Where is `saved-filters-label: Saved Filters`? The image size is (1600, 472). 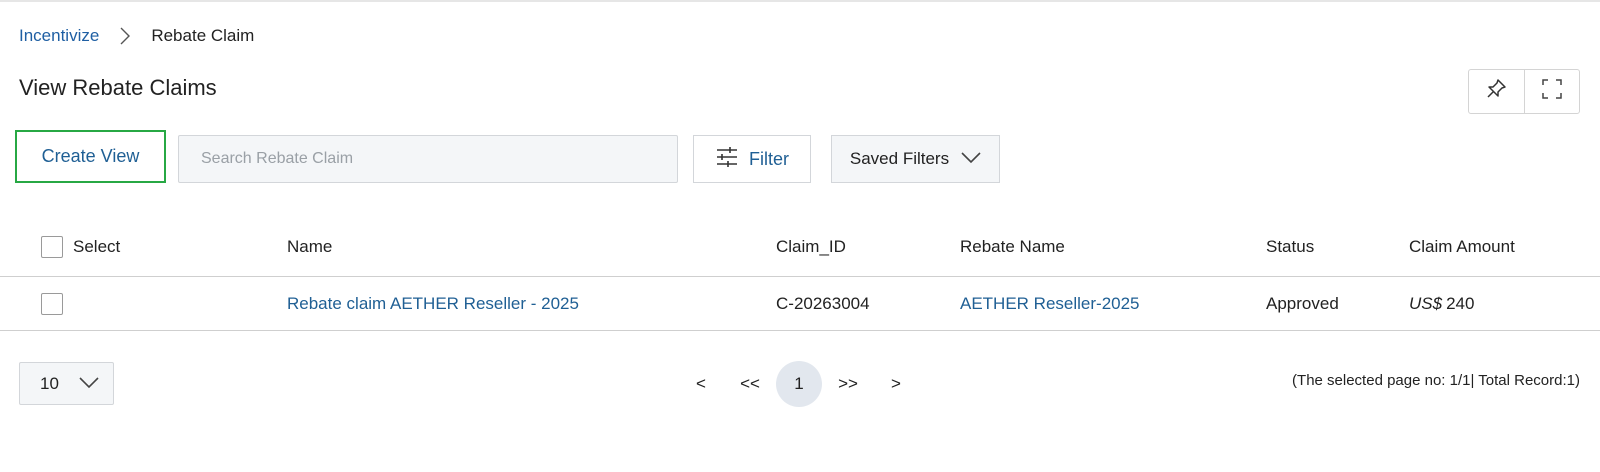 saved-filters-label: Saved Filters is located at coordinates (899, 158).